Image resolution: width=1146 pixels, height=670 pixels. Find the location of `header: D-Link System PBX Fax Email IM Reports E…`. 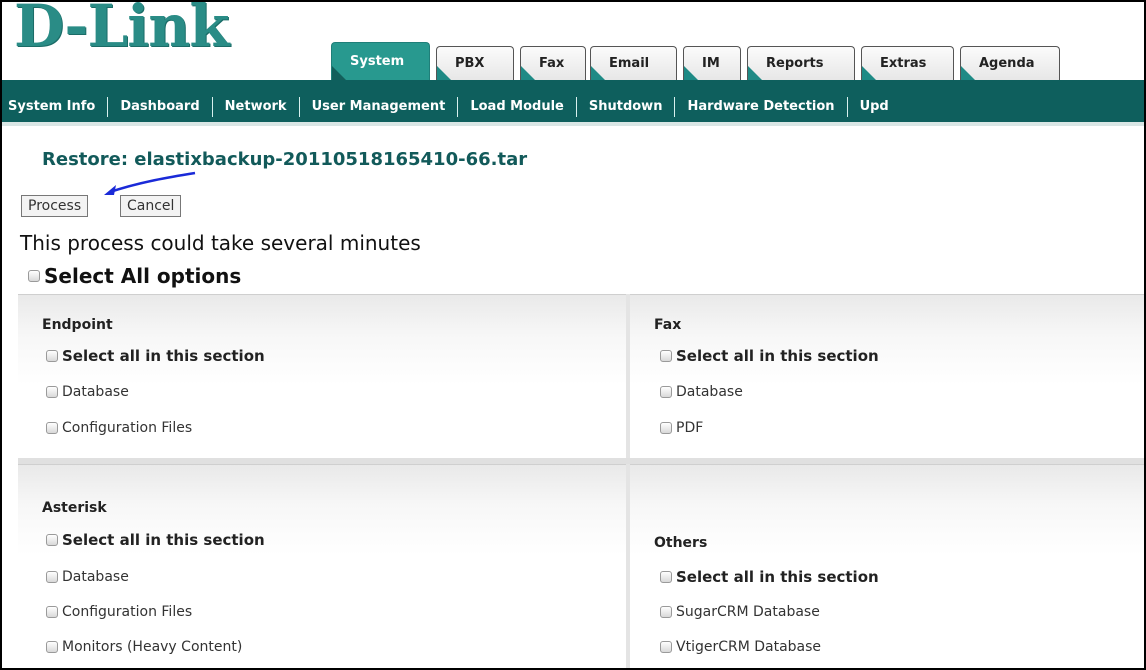

header: D-Link System PBX Fax Email IM Reports E… is located at coordinates (573, 47).